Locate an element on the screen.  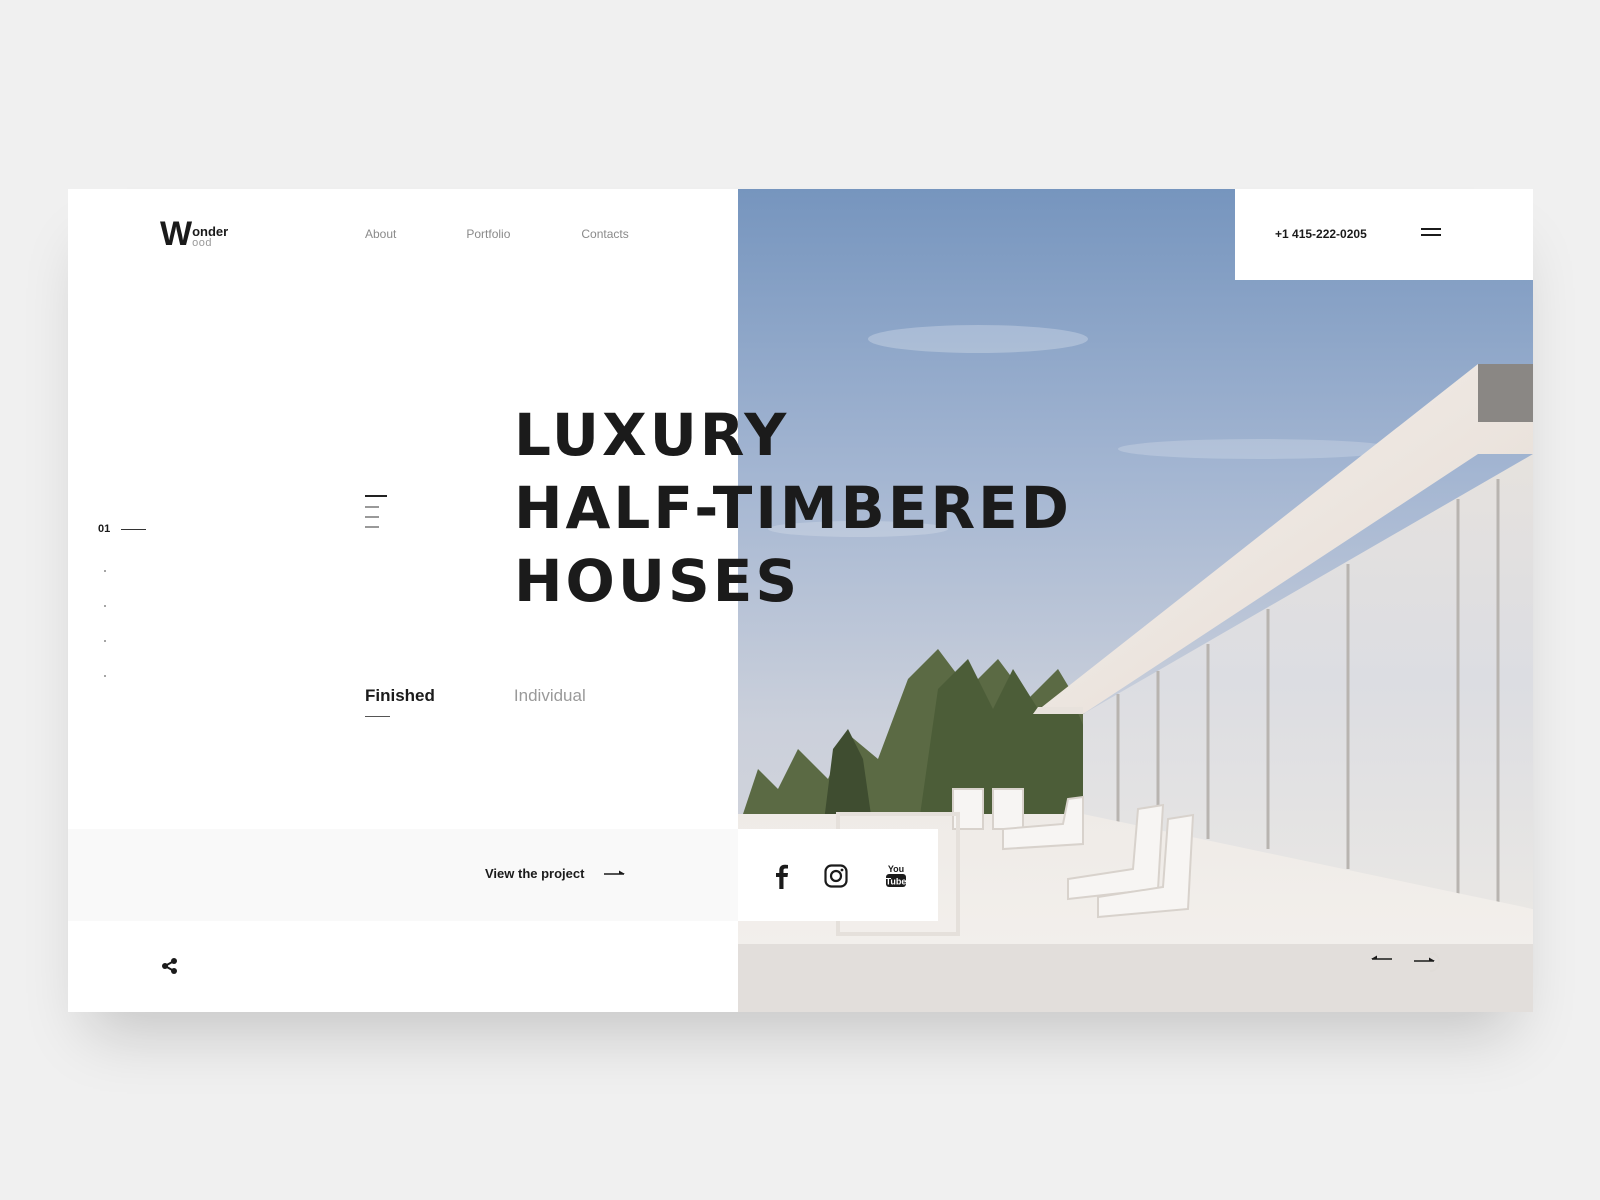
list-lines-icon is located at coordinates (377, 515).